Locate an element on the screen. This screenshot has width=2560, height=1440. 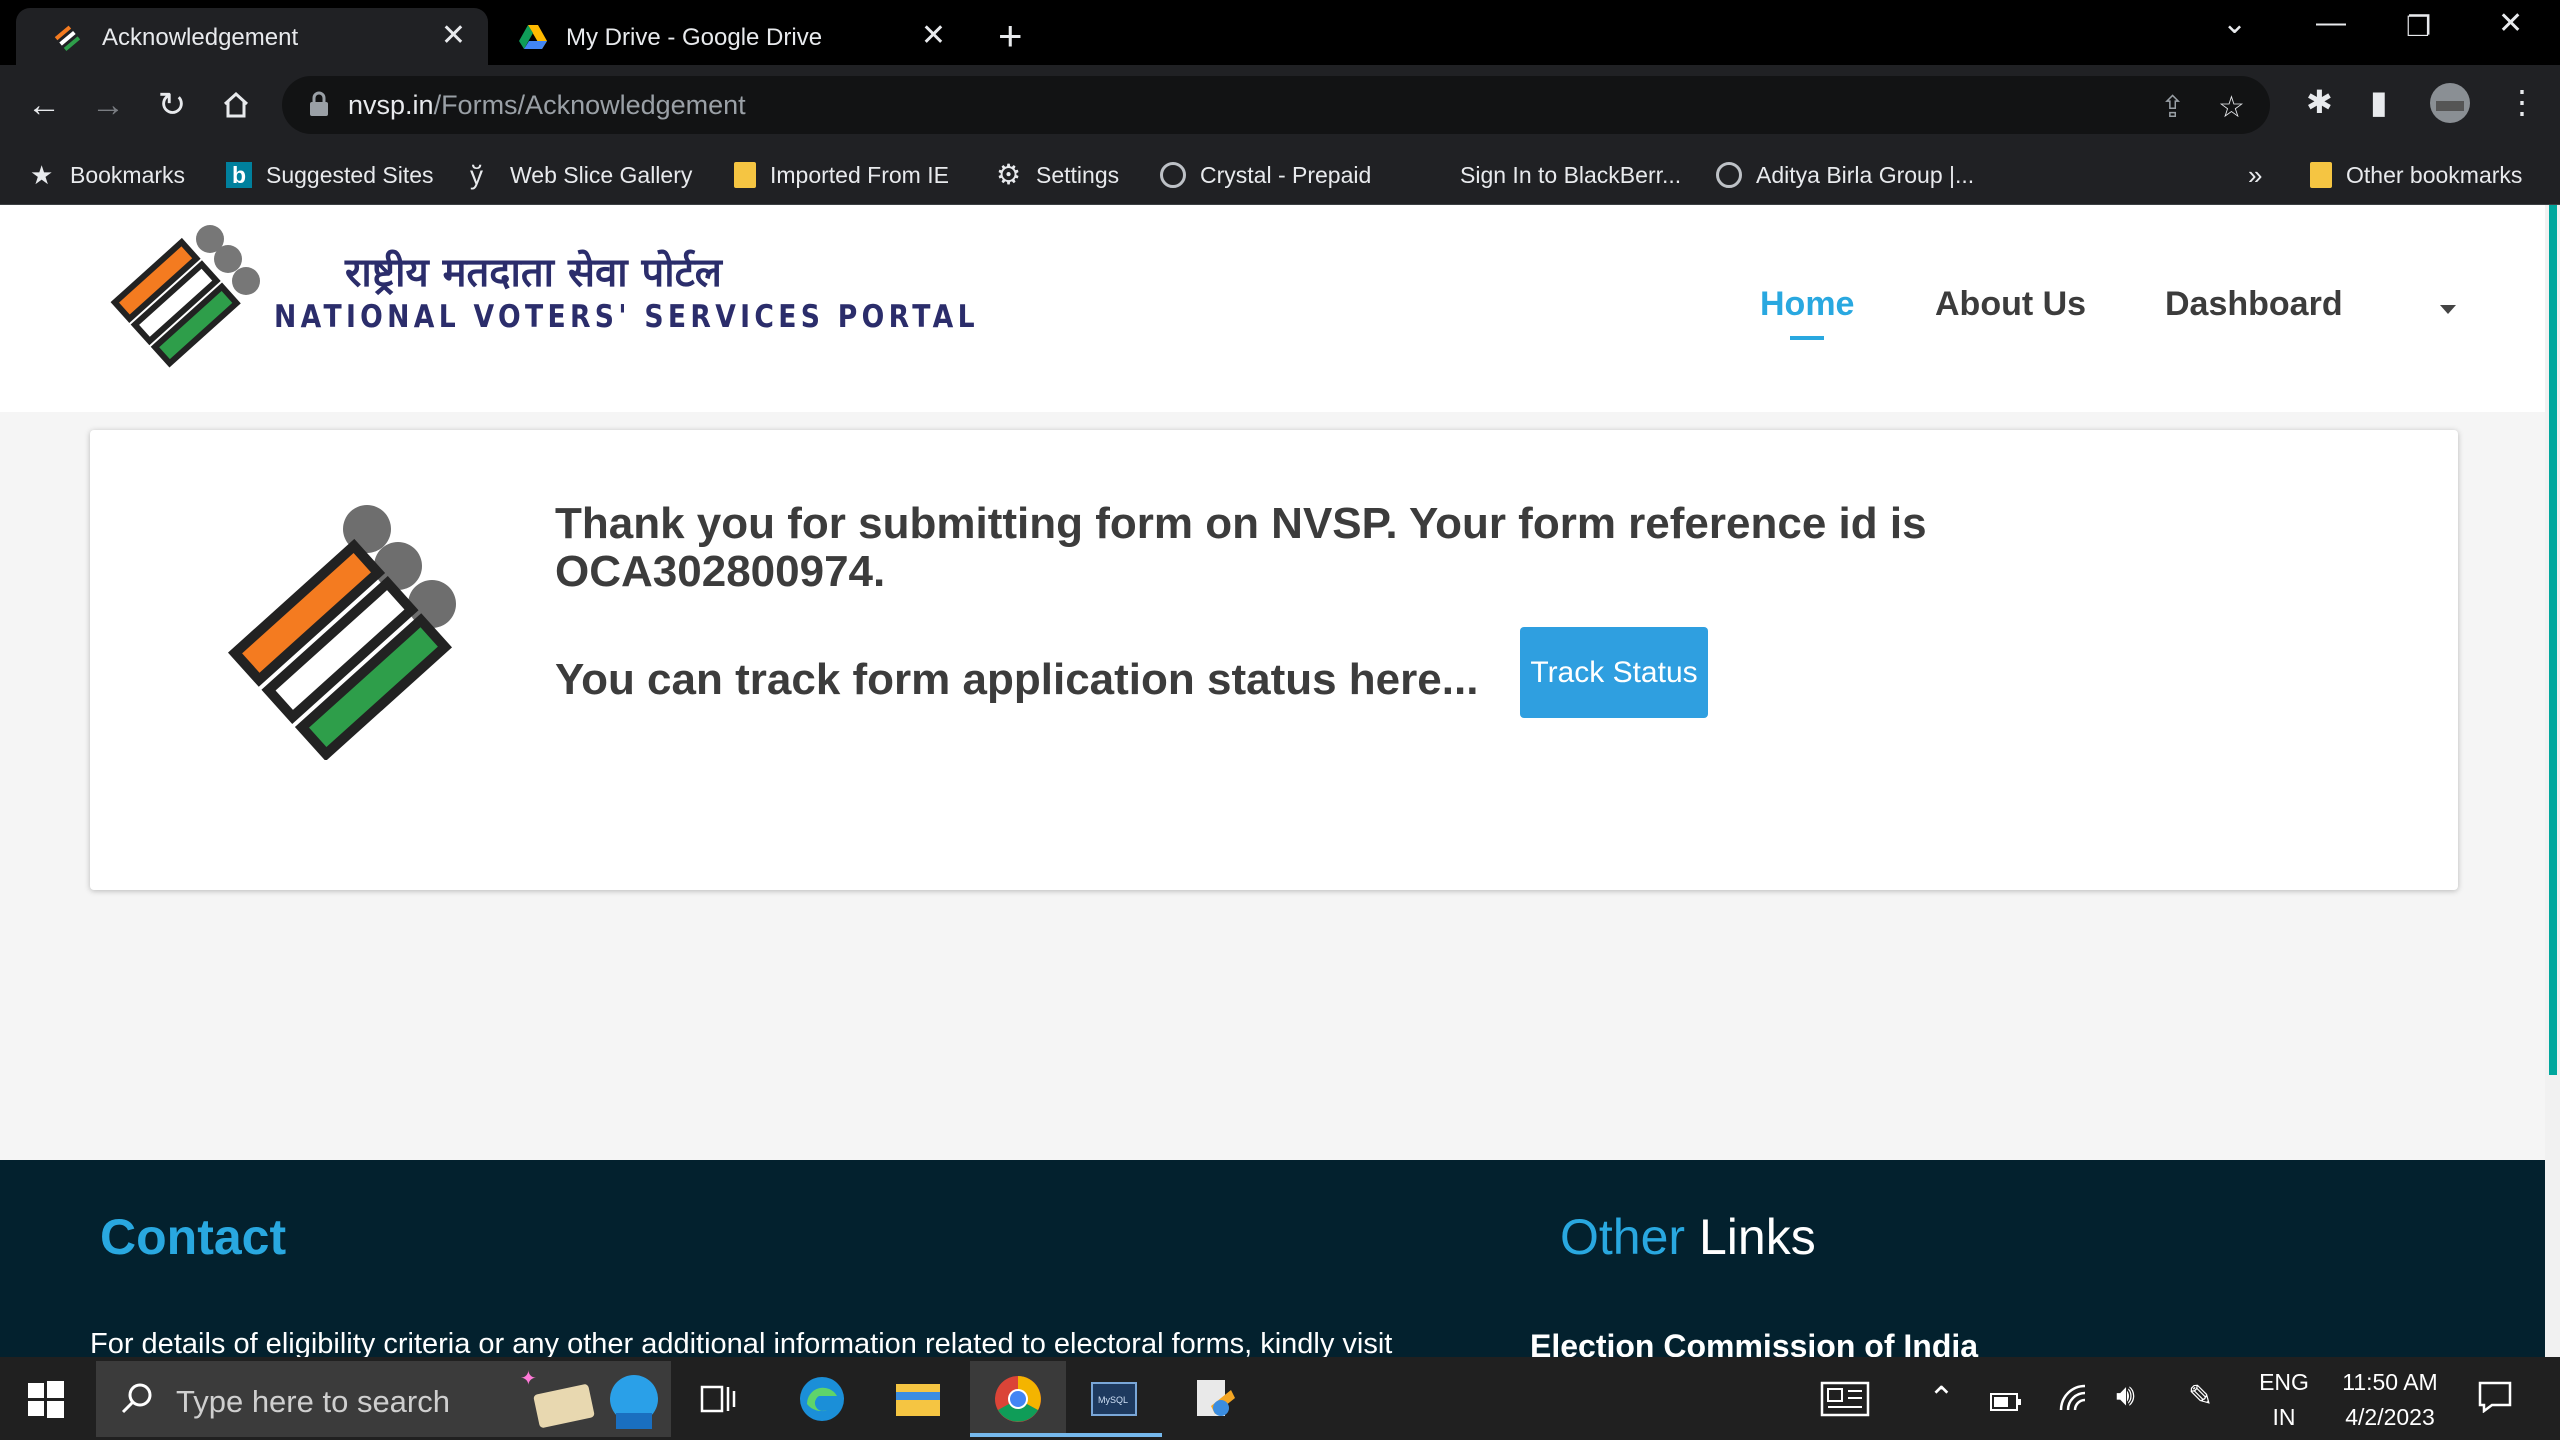
dropdown-caret-icon is located at coordinates (2448, 309).